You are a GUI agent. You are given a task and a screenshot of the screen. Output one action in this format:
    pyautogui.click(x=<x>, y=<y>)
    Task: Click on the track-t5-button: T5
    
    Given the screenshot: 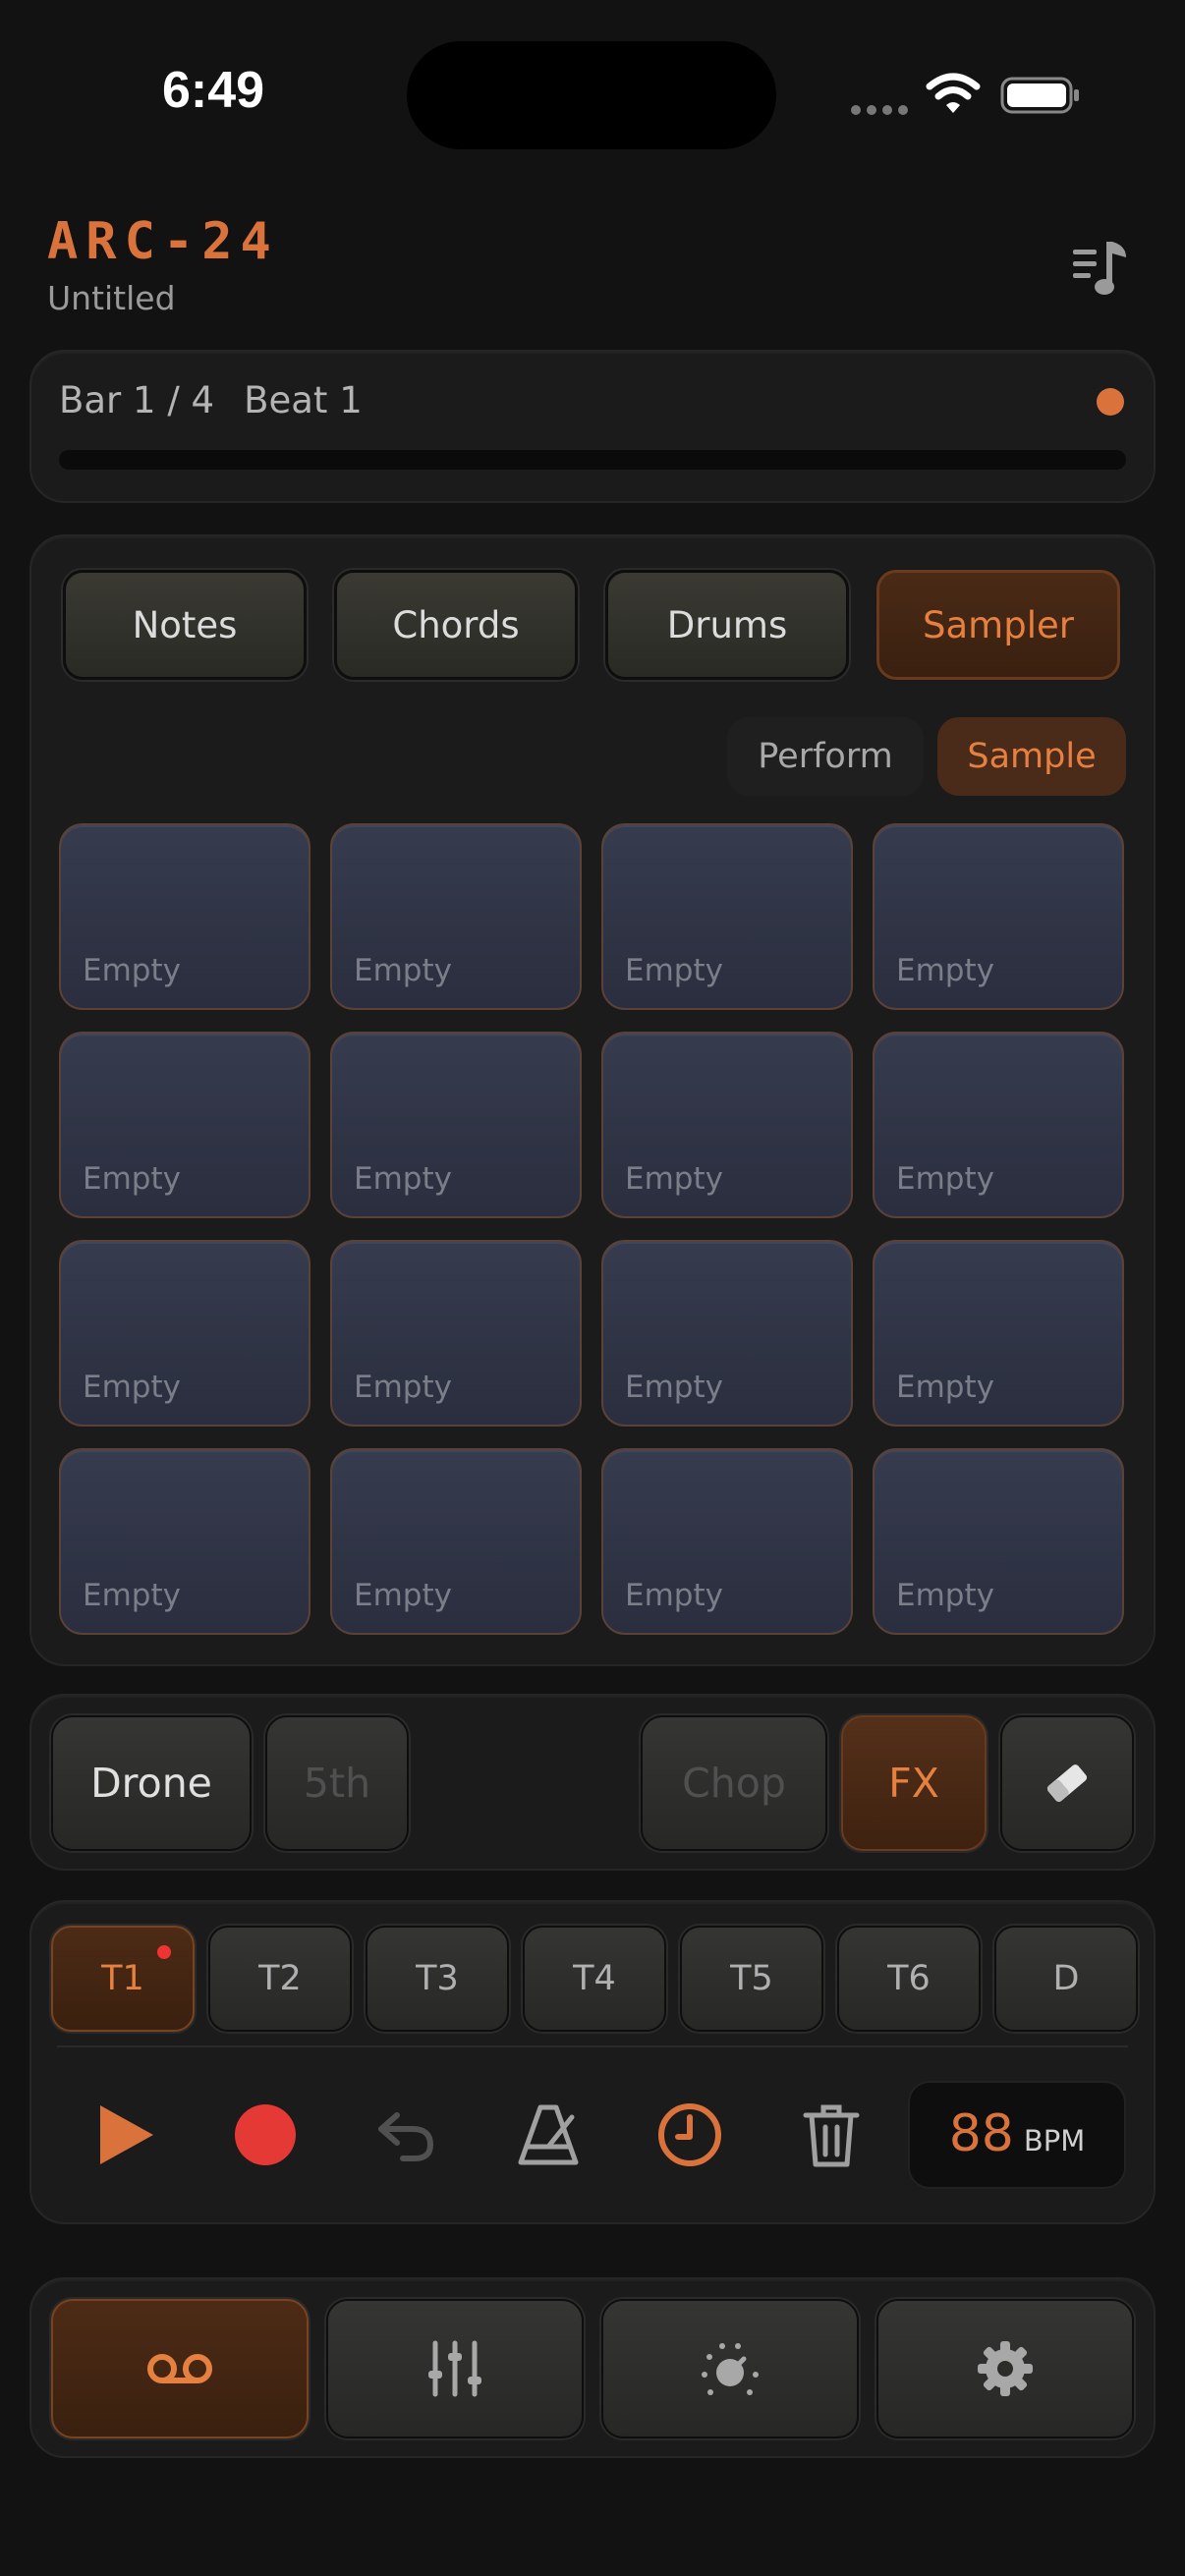 What is the action you would take?
    pyautogui.click(x=752, y=1979)
    